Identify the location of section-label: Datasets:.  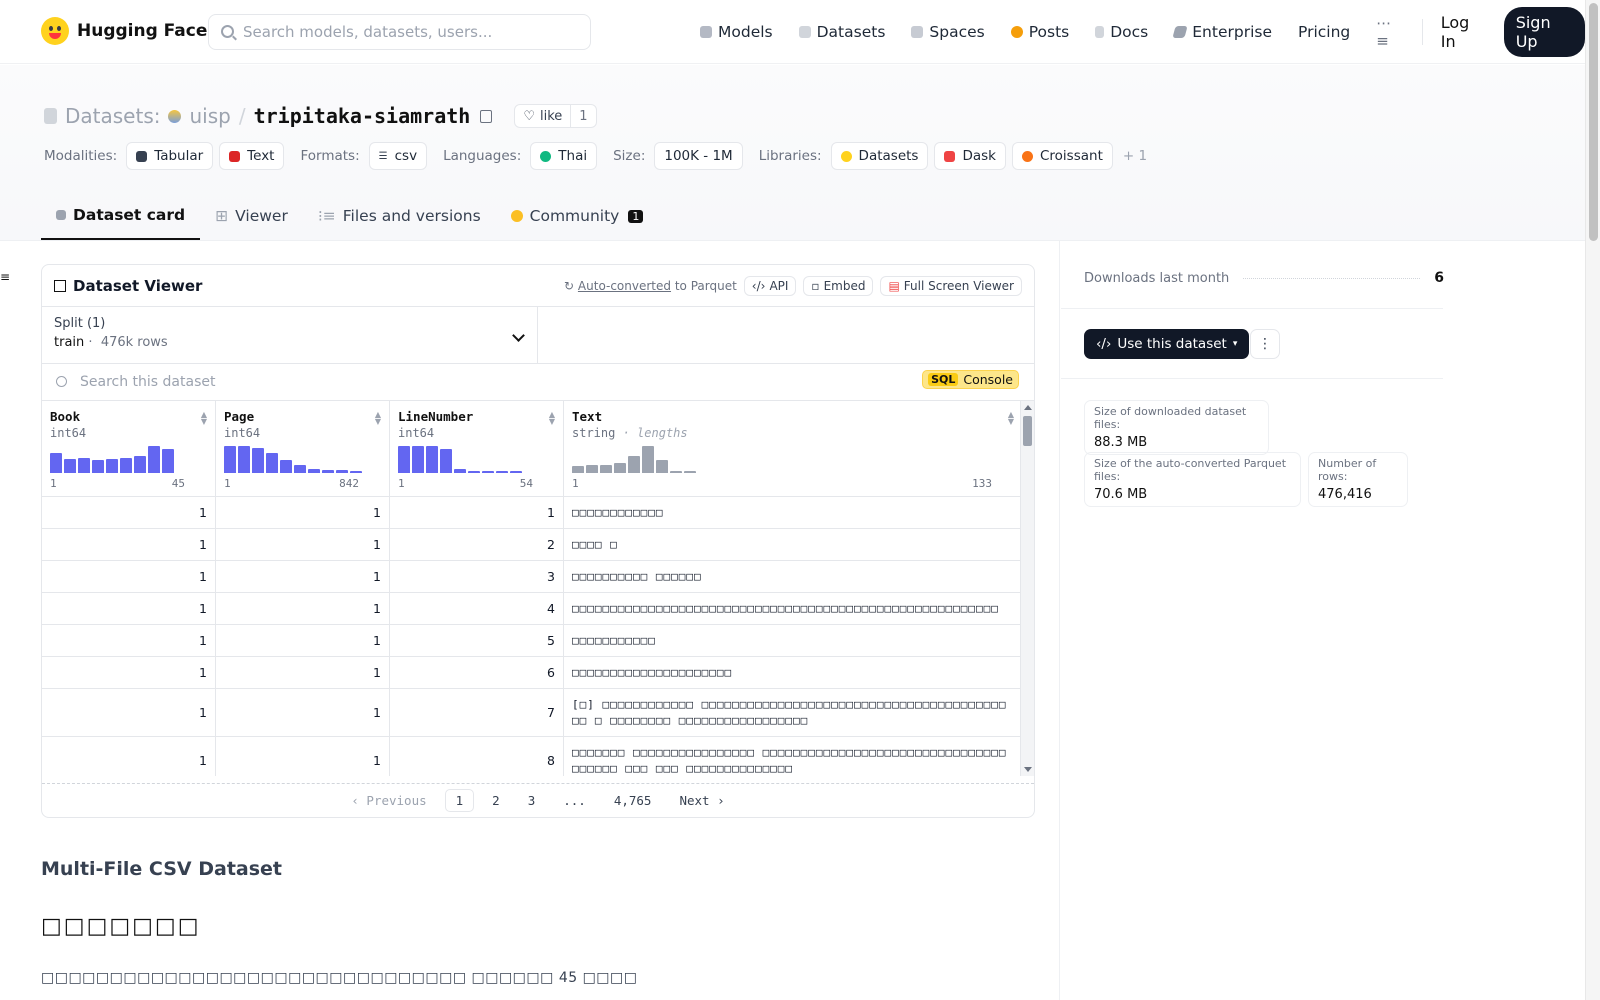
(112, 116).